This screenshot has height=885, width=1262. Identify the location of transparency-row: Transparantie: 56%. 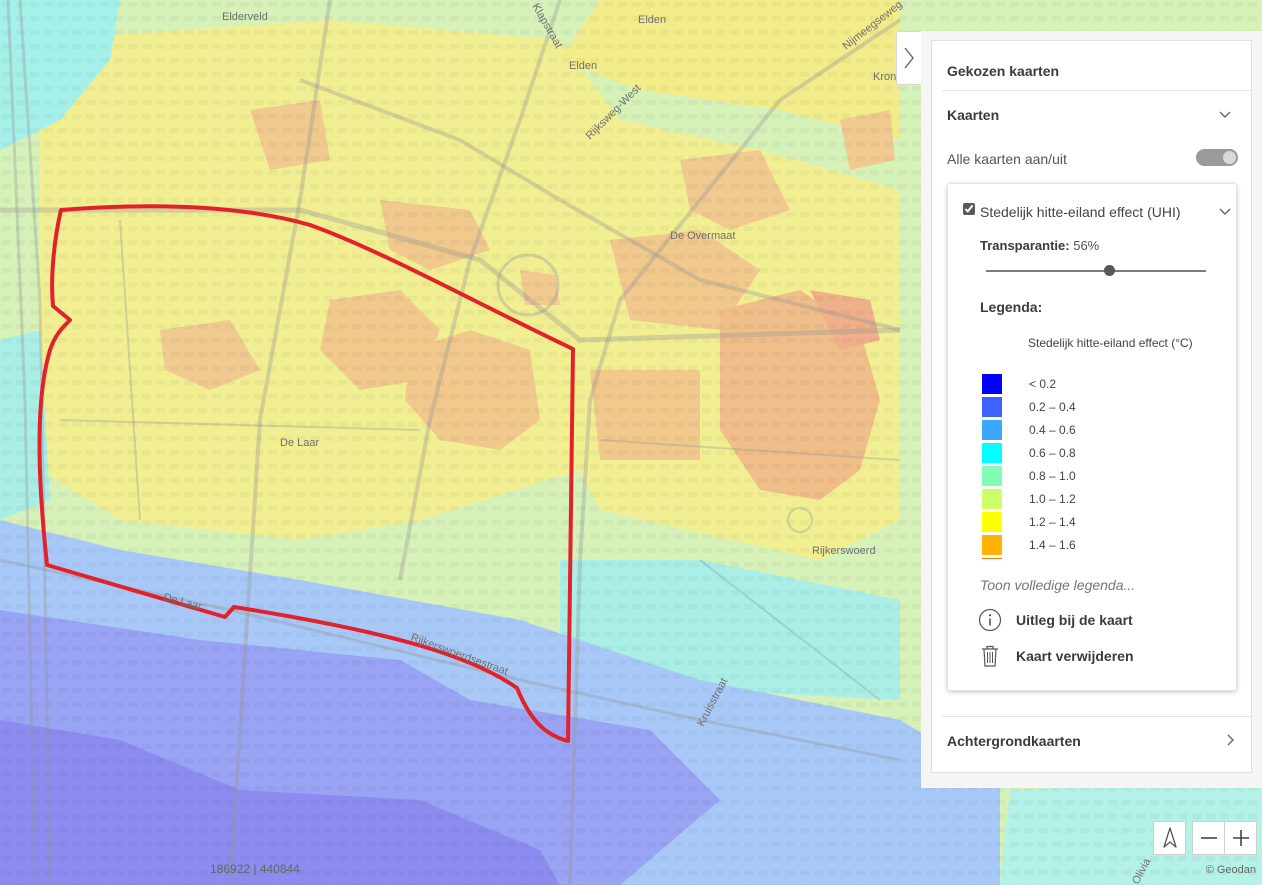
(1039, 245).